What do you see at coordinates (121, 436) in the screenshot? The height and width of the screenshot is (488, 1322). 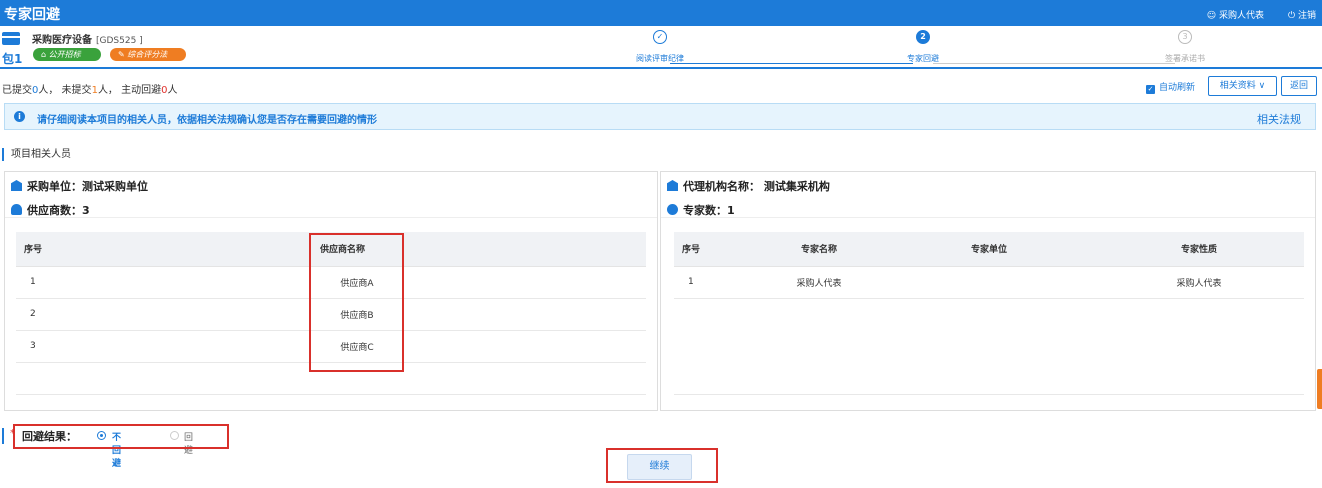 I see `highlight-box-result` at bounding box center [121, 436].